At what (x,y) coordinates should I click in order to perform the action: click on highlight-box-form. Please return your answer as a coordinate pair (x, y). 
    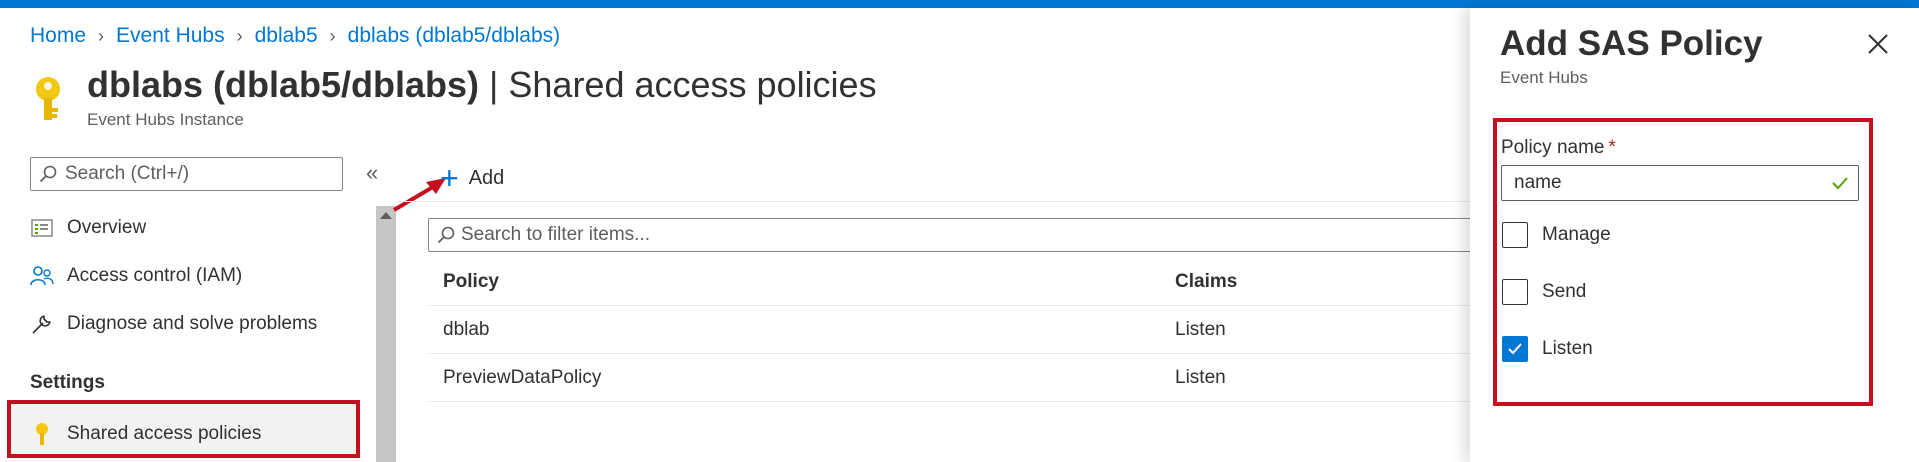
    Looking at the image, I should click on (1683, 262).